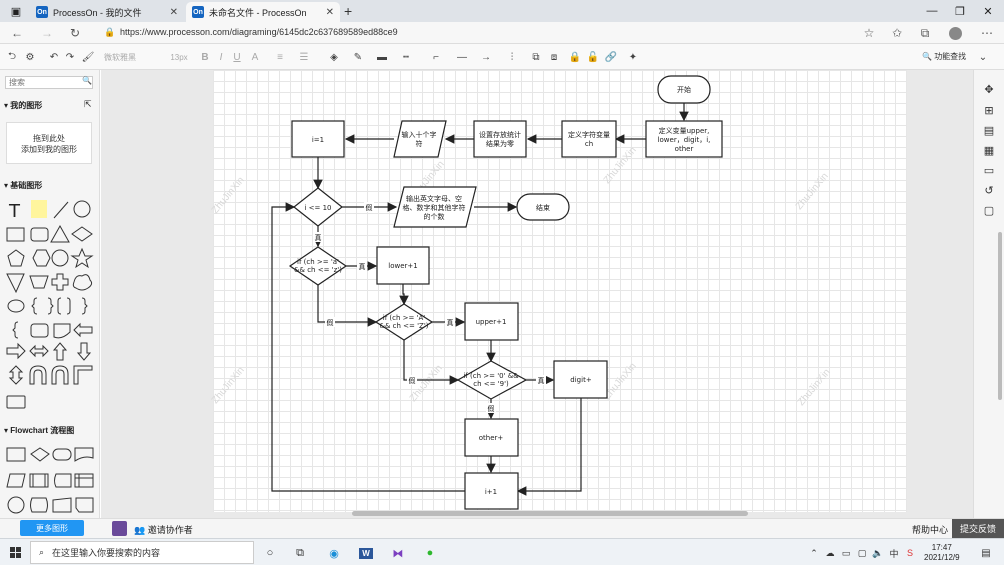  What do you see at coordinates (434, 198) in the screenshot?
I see `output-line1: 输出英文字母、空` at bounding box center [434, 198].